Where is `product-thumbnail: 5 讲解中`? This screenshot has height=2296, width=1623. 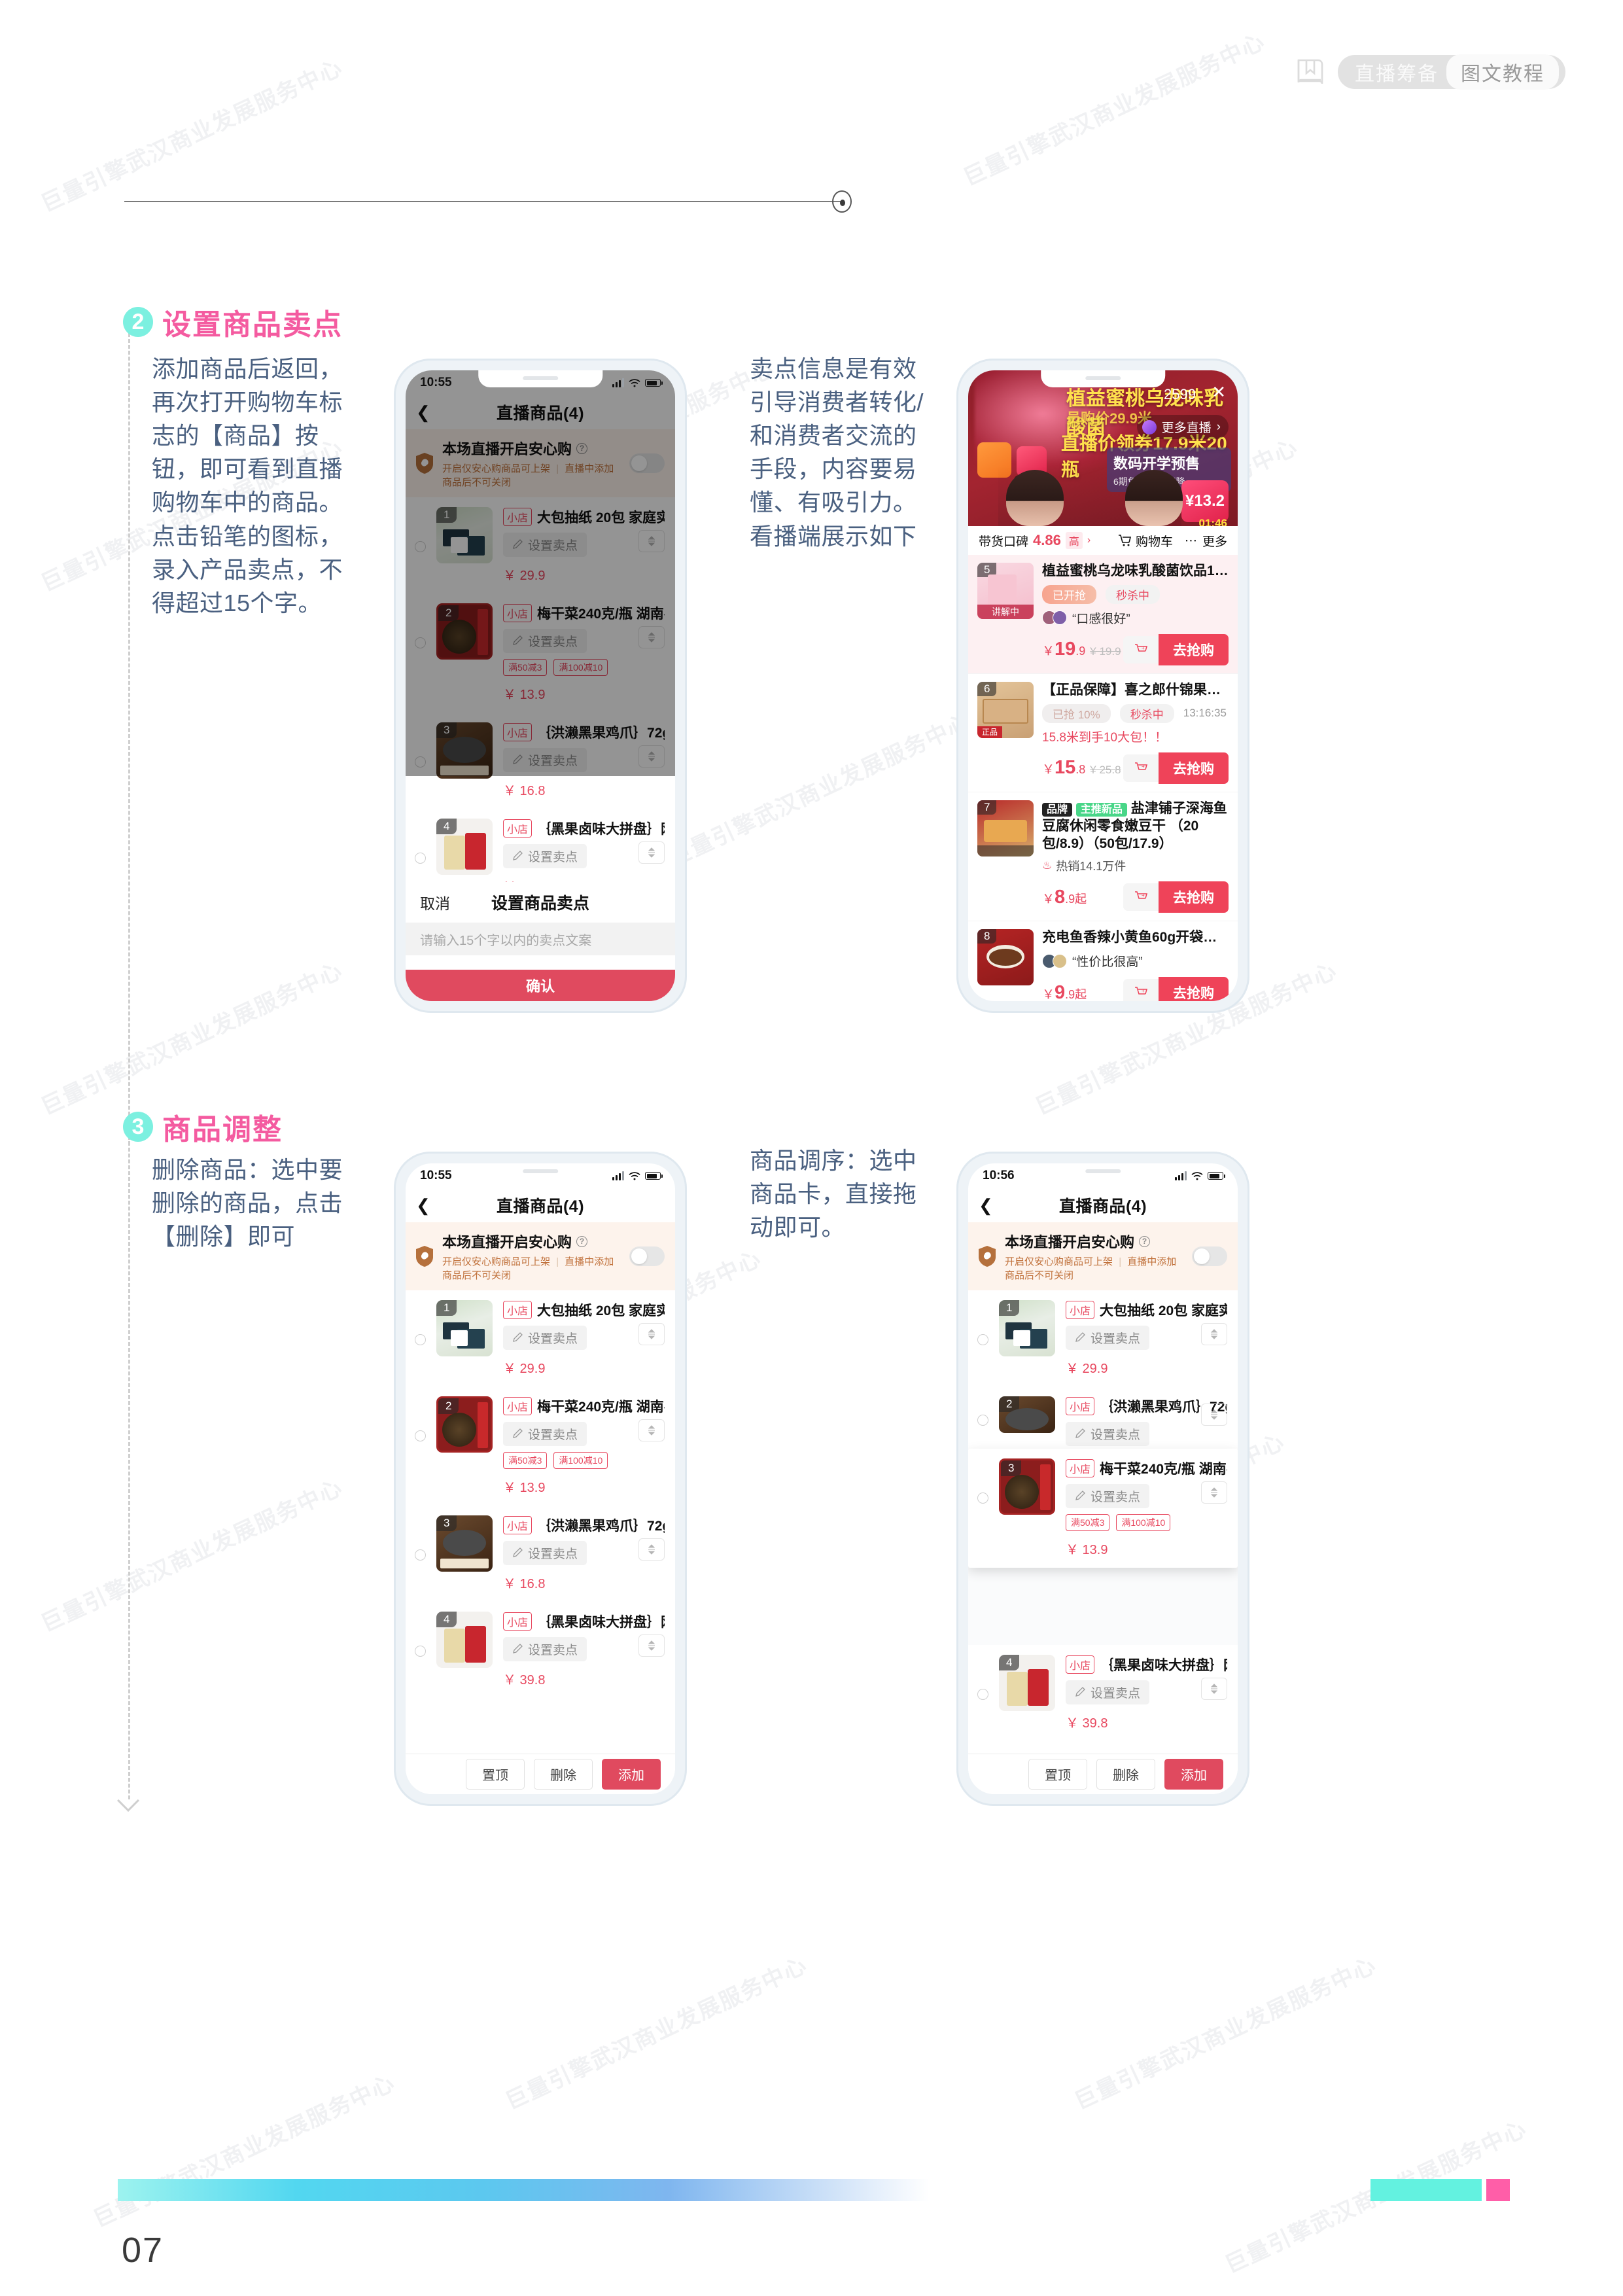 product-thumbnail: 5 讲解中 is located at coordinates (1006, 591).